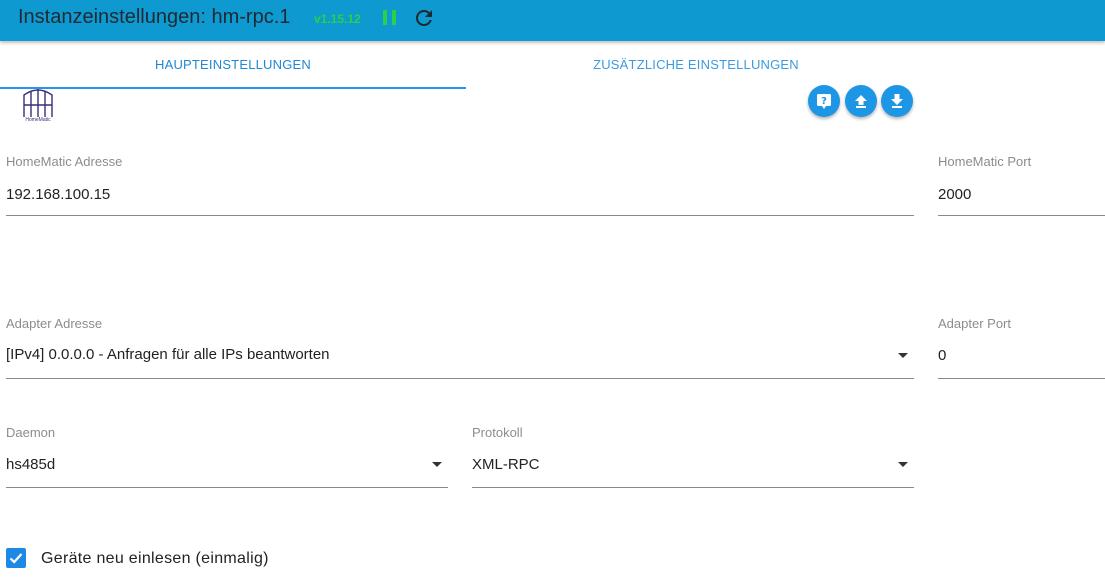  What do you see at coordinates (942, 355) in the screenshot?
I see `adapter-port-input: 0` at bounding box center [942, 355].